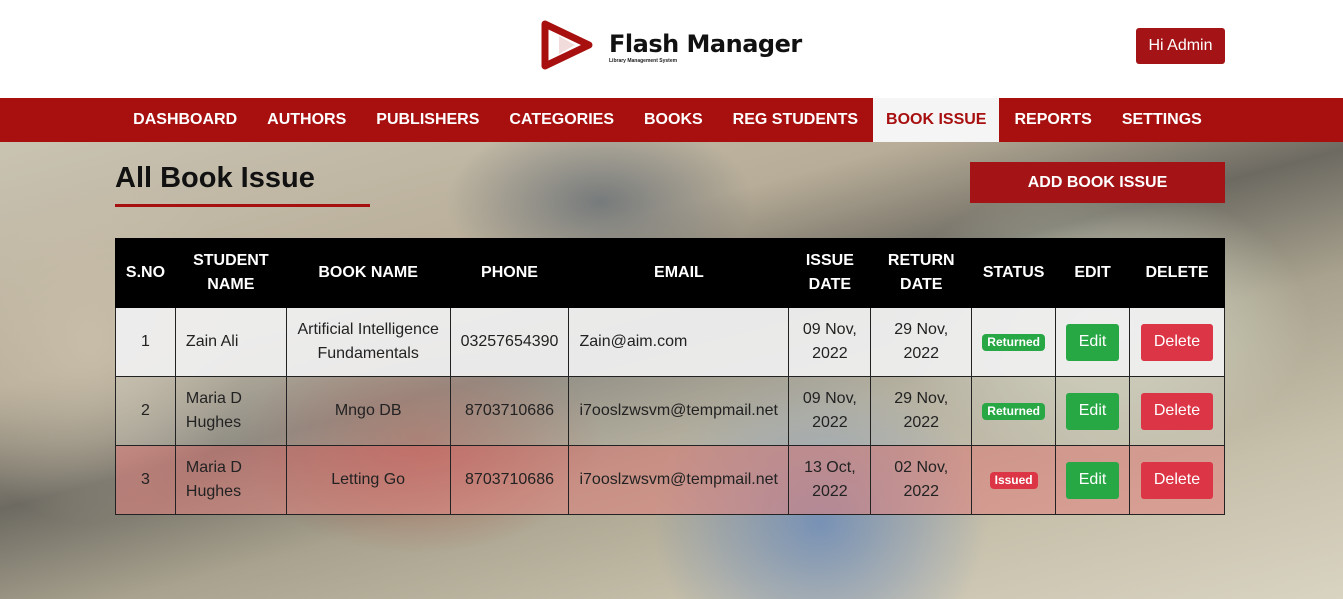  I want to click on cell-issue-date: 13 Oct, 2022, so click(830, 480).